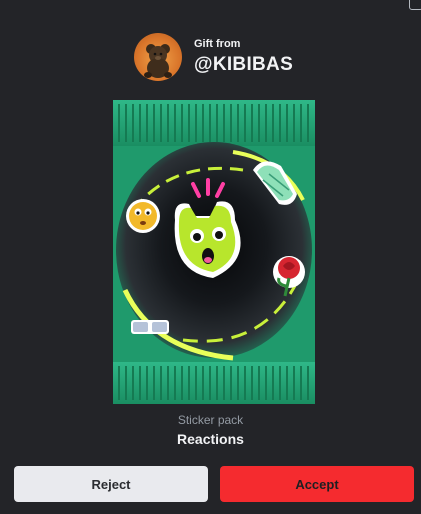 The width and height of the screenshot is (421, 514). I want to click on teddy-bear-avatar-icon, so click(158, 61).